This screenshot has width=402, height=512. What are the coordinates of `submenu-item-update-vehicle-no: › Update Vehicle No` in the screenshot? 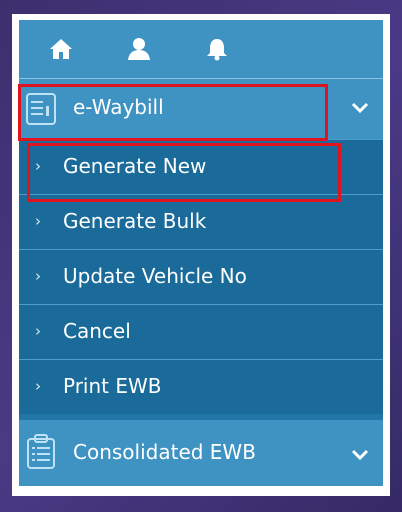 It's located at (201, 276).